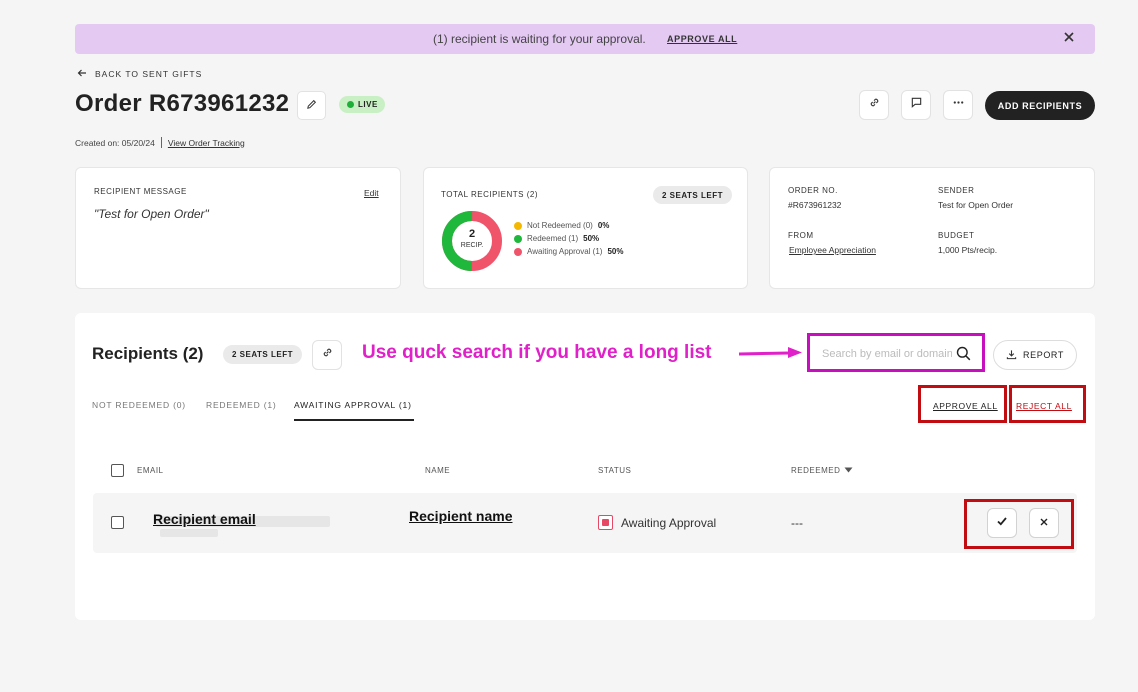 The width and height of the screenshot is (1138, 692). I want to click on add-recipients-button: ADD RECIPIENTS, so click(1040, 105).